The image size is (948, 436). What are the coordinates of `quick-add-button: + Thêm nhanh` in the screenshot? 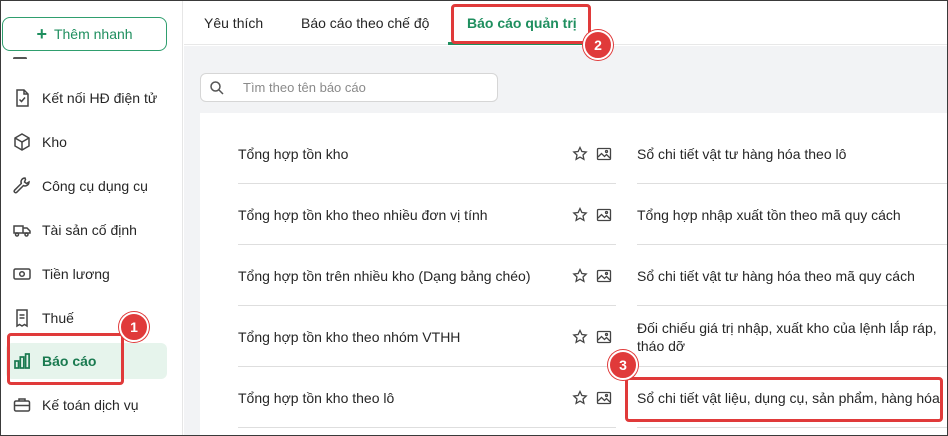 It's located at (84, 34).